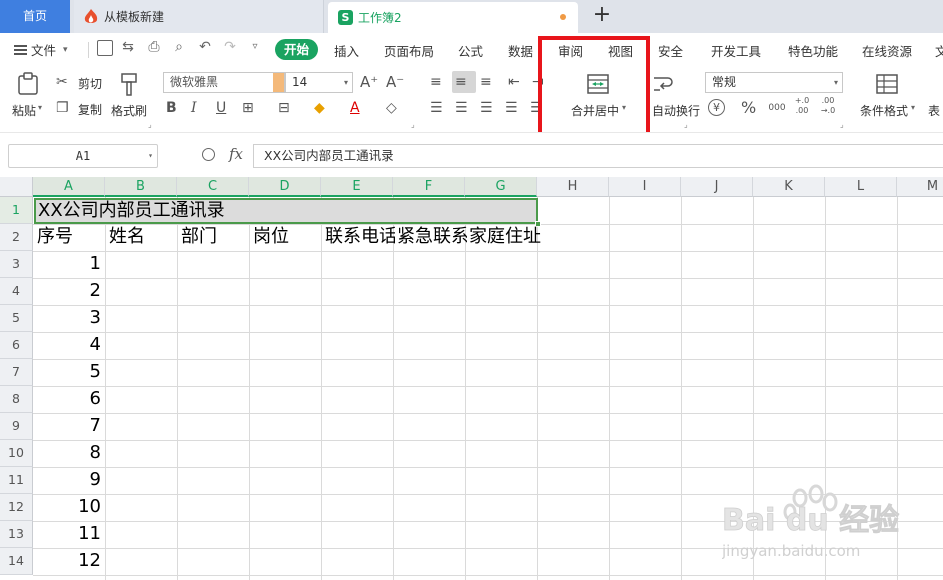  I want to click on fill-color-icon: ◆, so click(319, 108).